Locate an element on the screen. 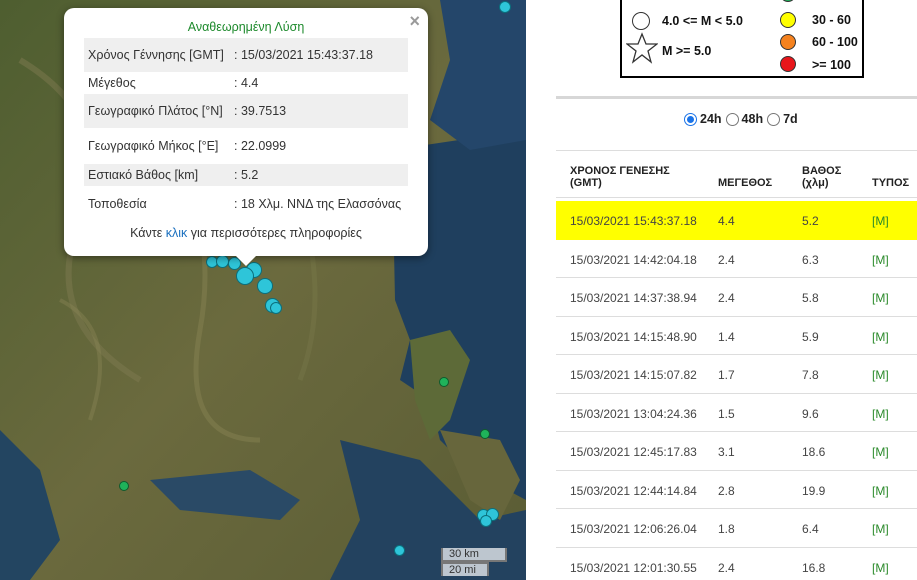 This screenshot has height=580, width=917. cell-depth: 6.3 is located at coordinates (810, 259).